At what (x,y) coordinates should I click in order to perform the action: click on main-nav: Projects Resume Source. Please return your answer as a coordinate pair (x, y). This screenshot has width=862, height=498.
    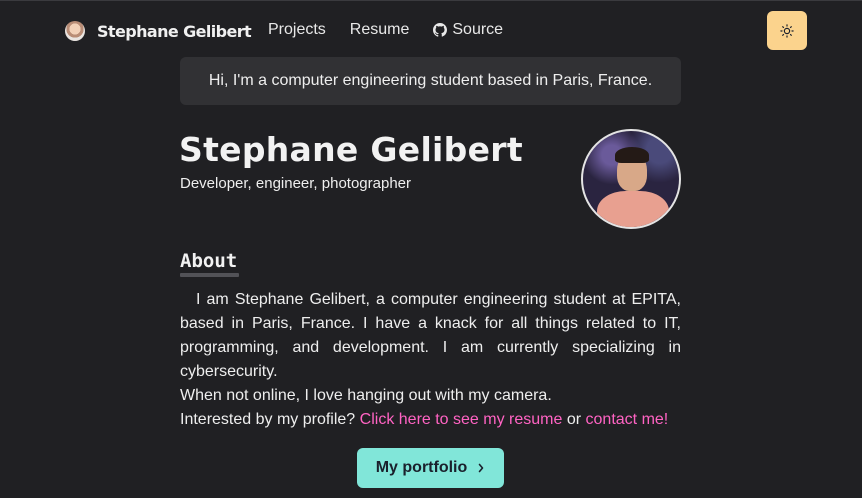
    Looking at the image, I should click on (385, 30).